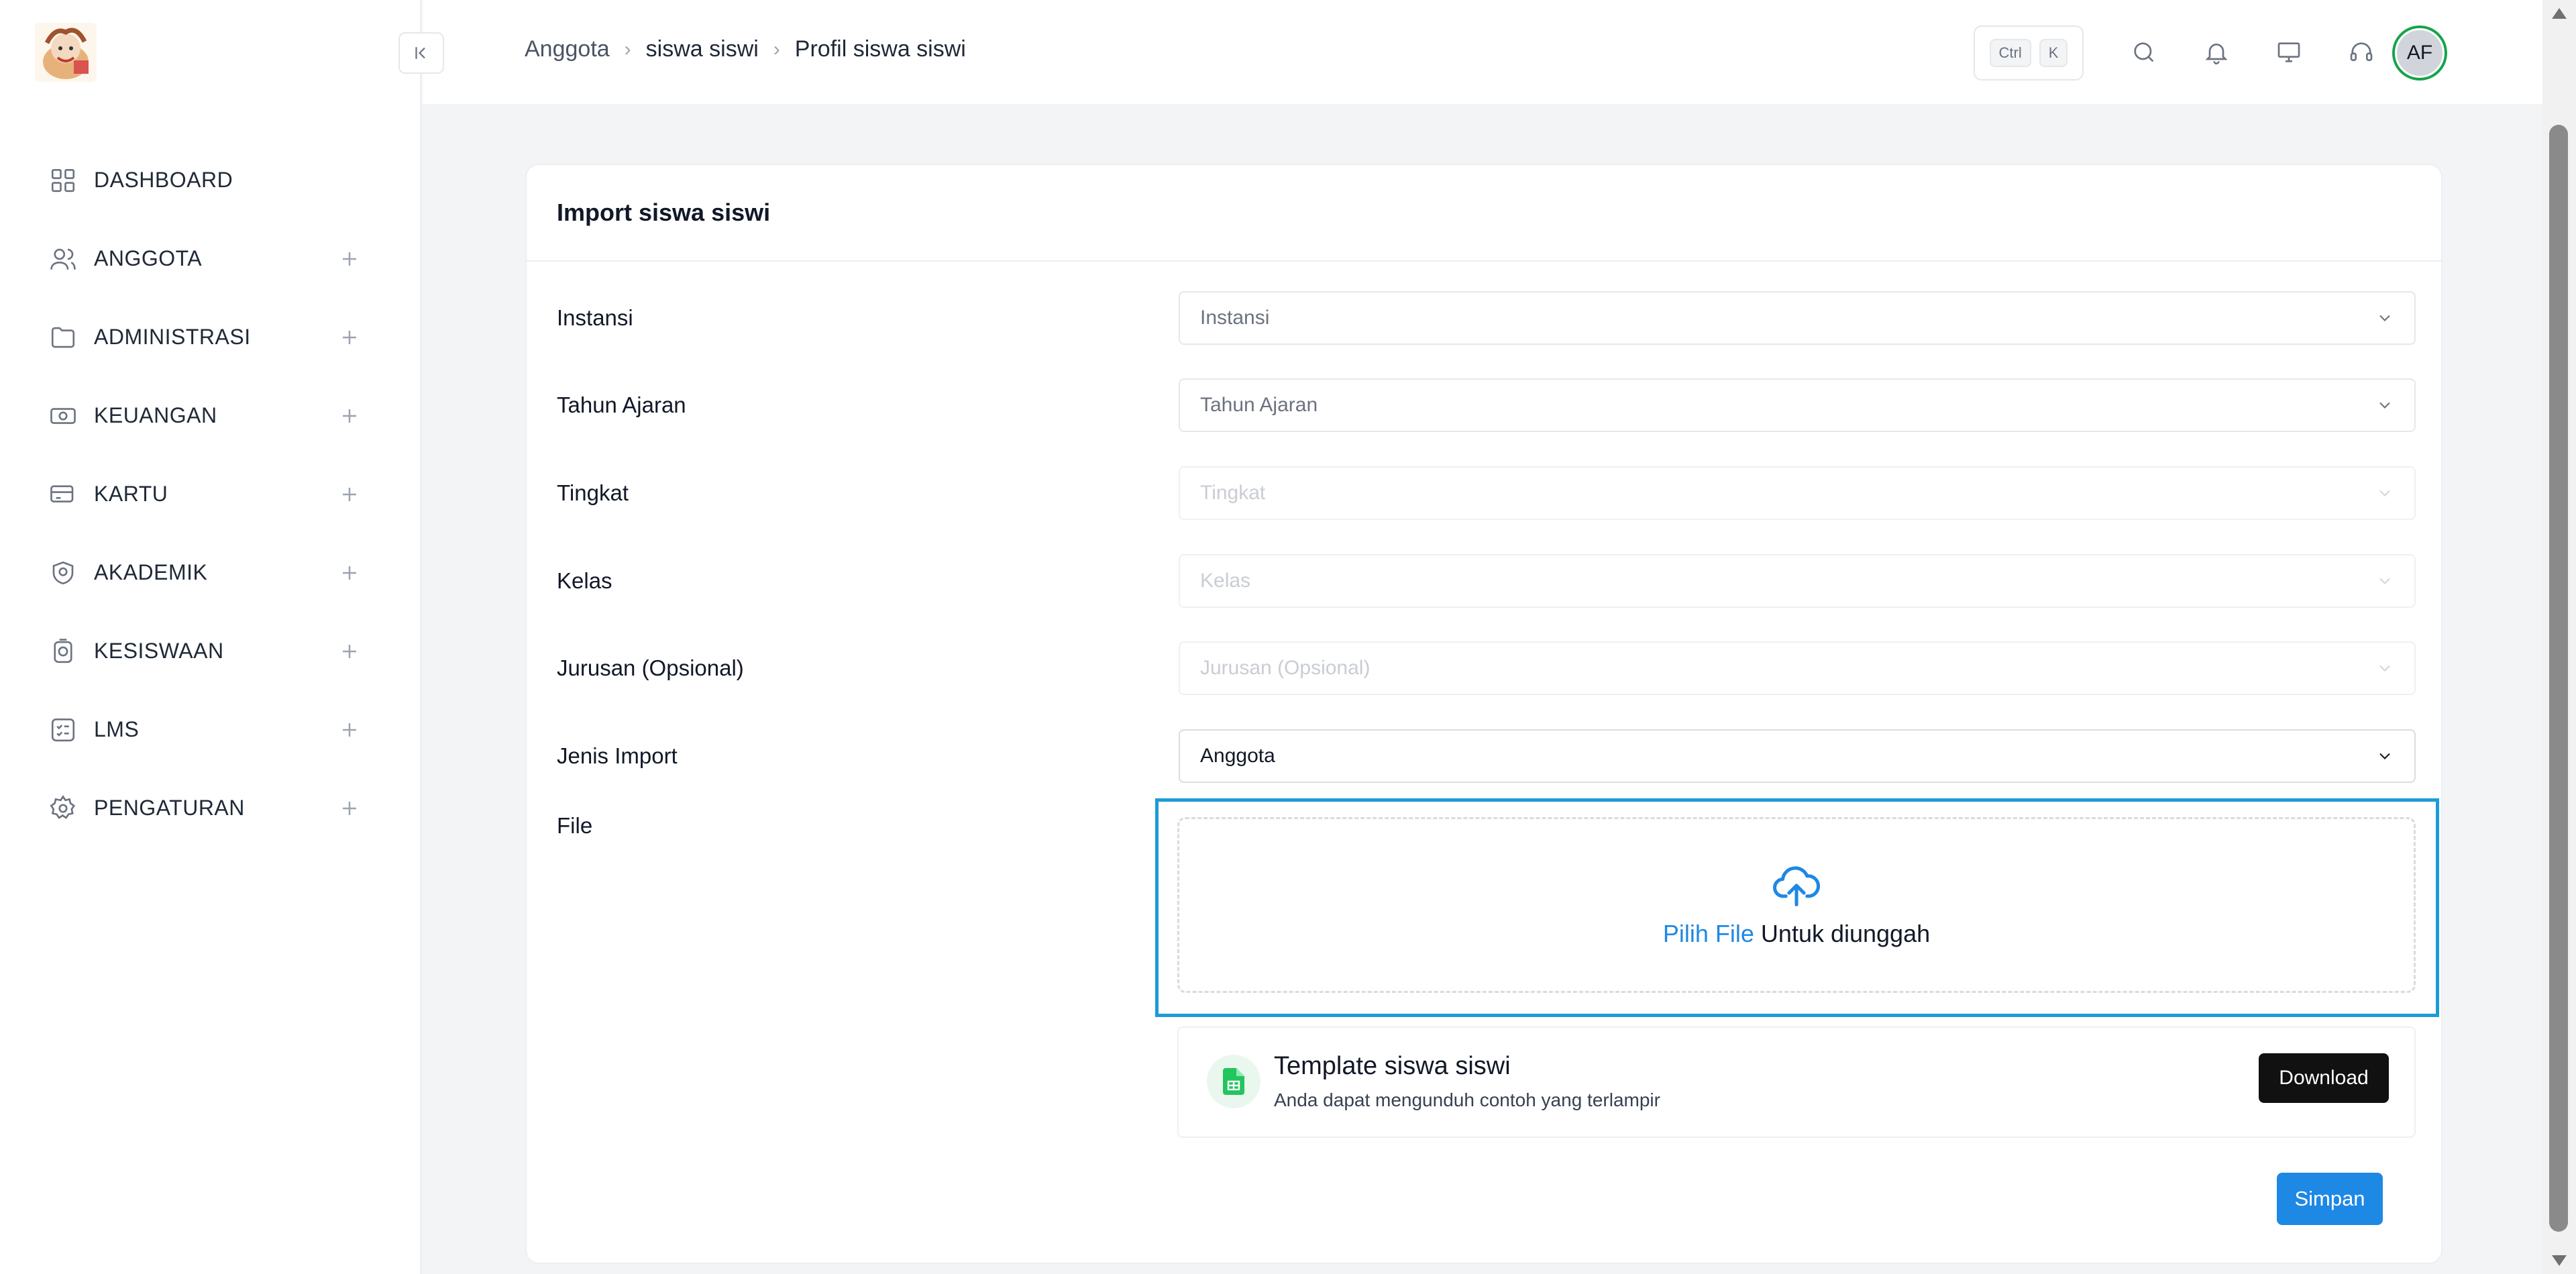  What do you see at coordinates (63, 337) in the screenshot?
I see `folder-icon` at bounding box center [63, 337].